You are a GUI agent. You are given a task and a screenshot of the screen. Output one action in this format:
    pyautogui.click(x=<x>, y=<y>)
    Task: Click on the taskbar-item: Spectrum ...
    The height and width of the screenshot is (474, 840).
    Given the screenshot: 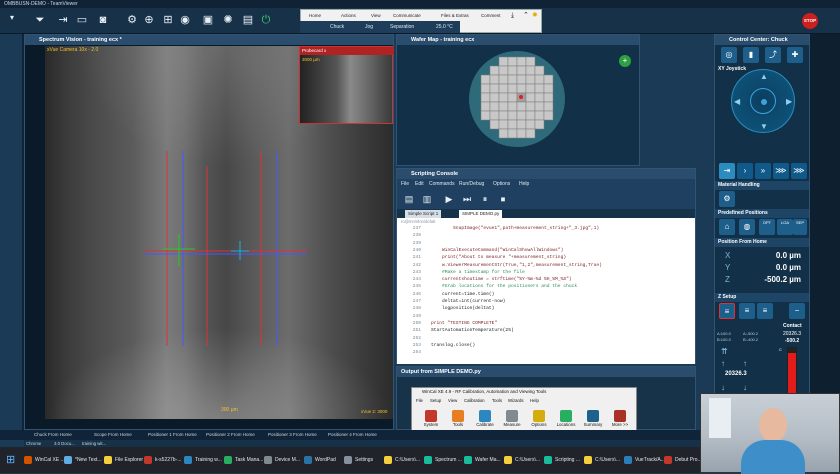 What is the action you would take?
    pyautogui.click(x=443, y=460)
    